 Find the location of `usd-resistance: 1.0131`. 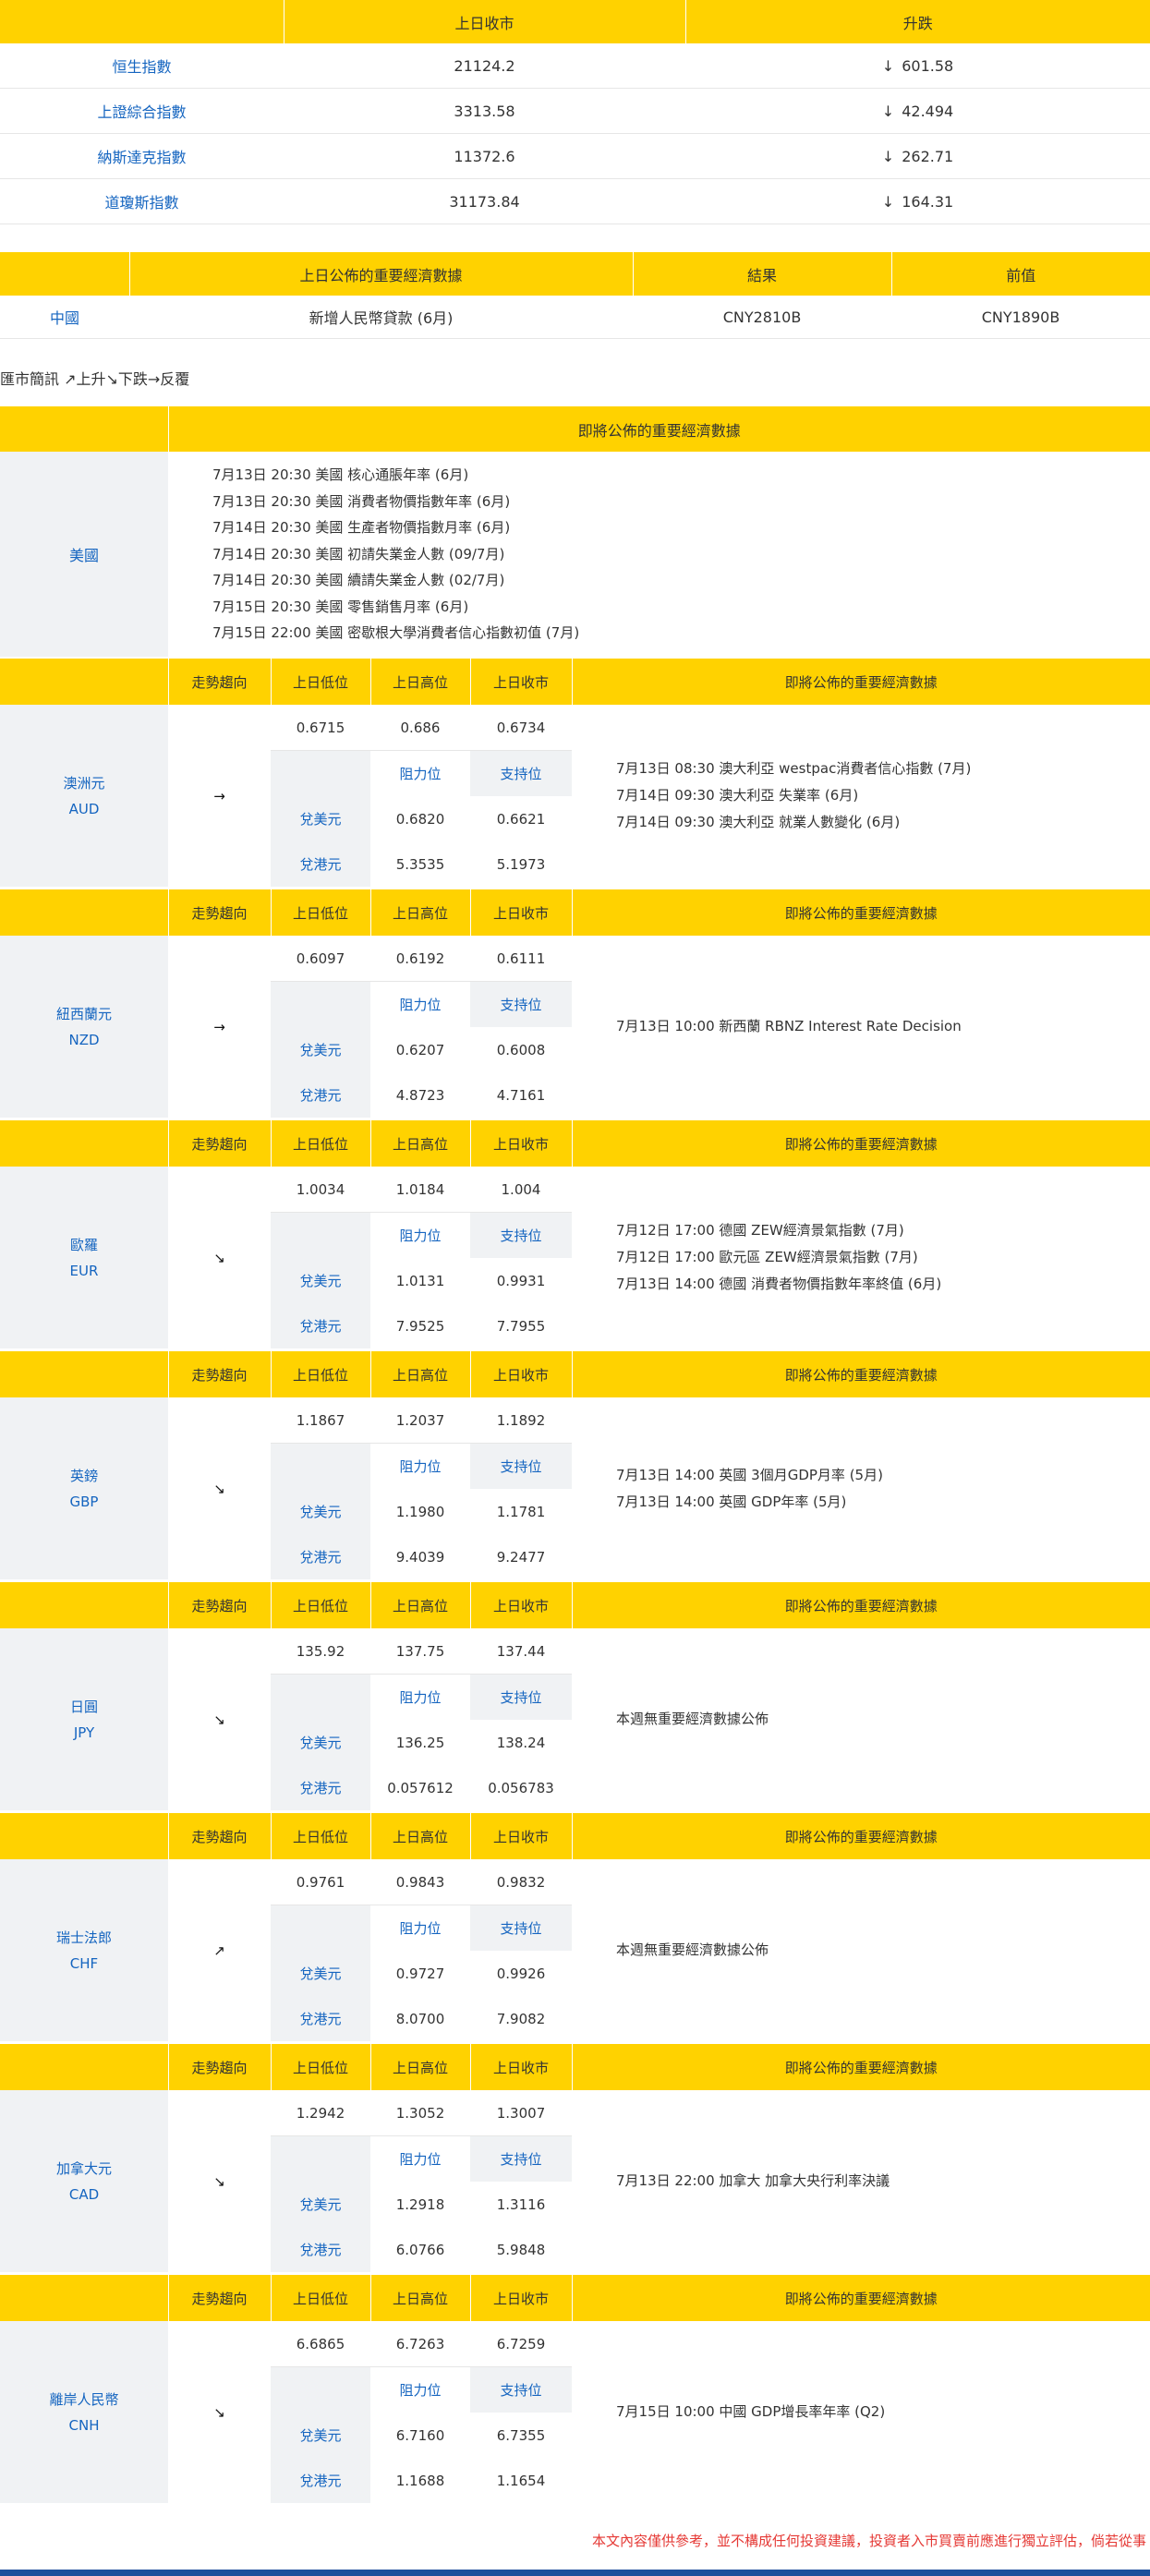

usd-resistance: 1.0131 is located at coordinates (420, 1280).